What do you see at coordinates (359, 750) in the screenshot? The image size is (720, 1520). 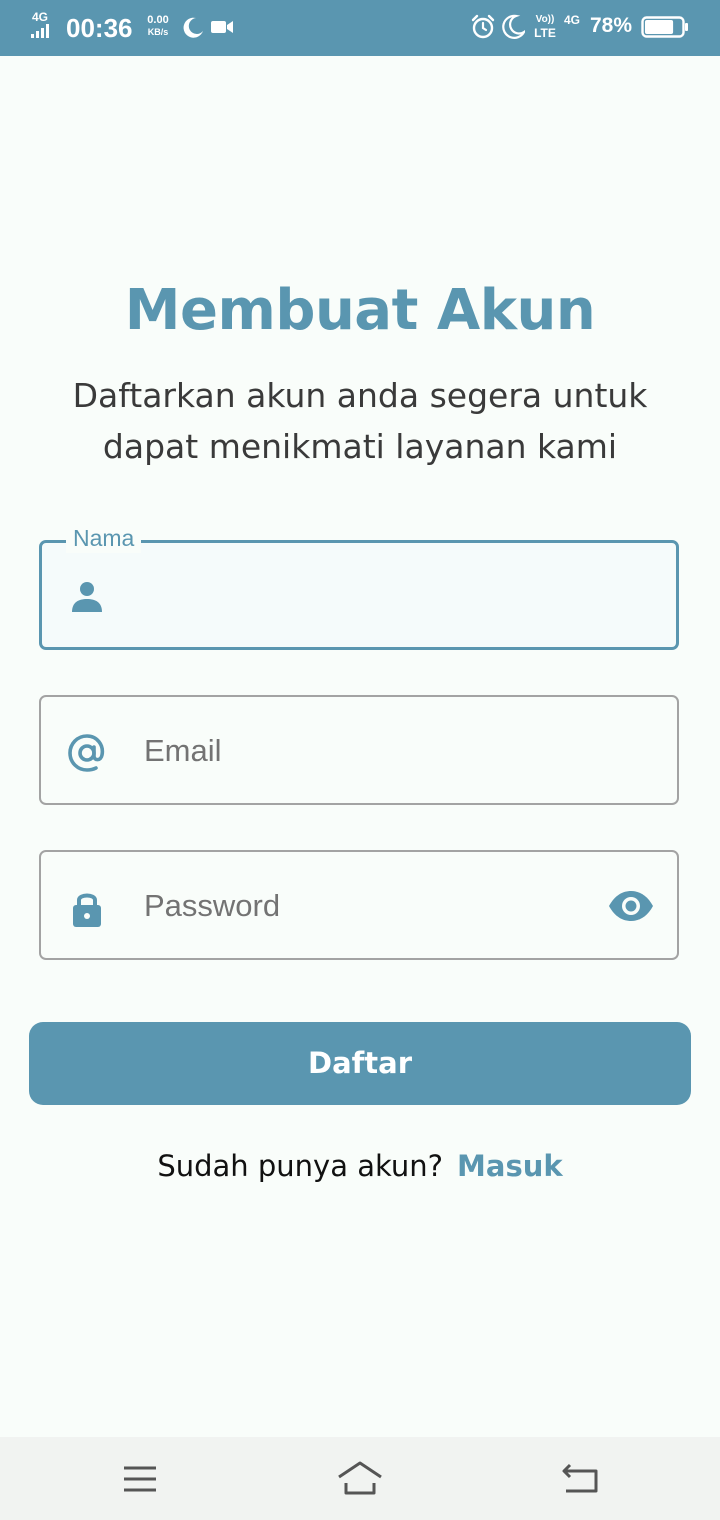 I see `email-field: Email` at bounding box center [359, 750].